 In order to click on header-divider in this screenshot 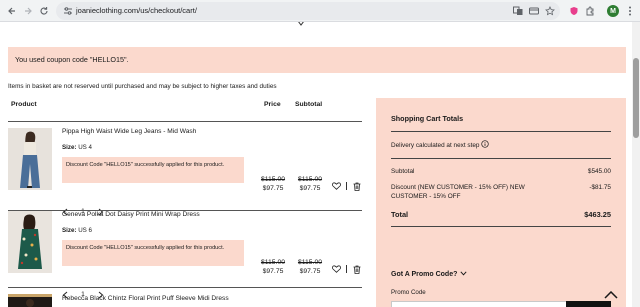, I will do `click(185, 121)`.